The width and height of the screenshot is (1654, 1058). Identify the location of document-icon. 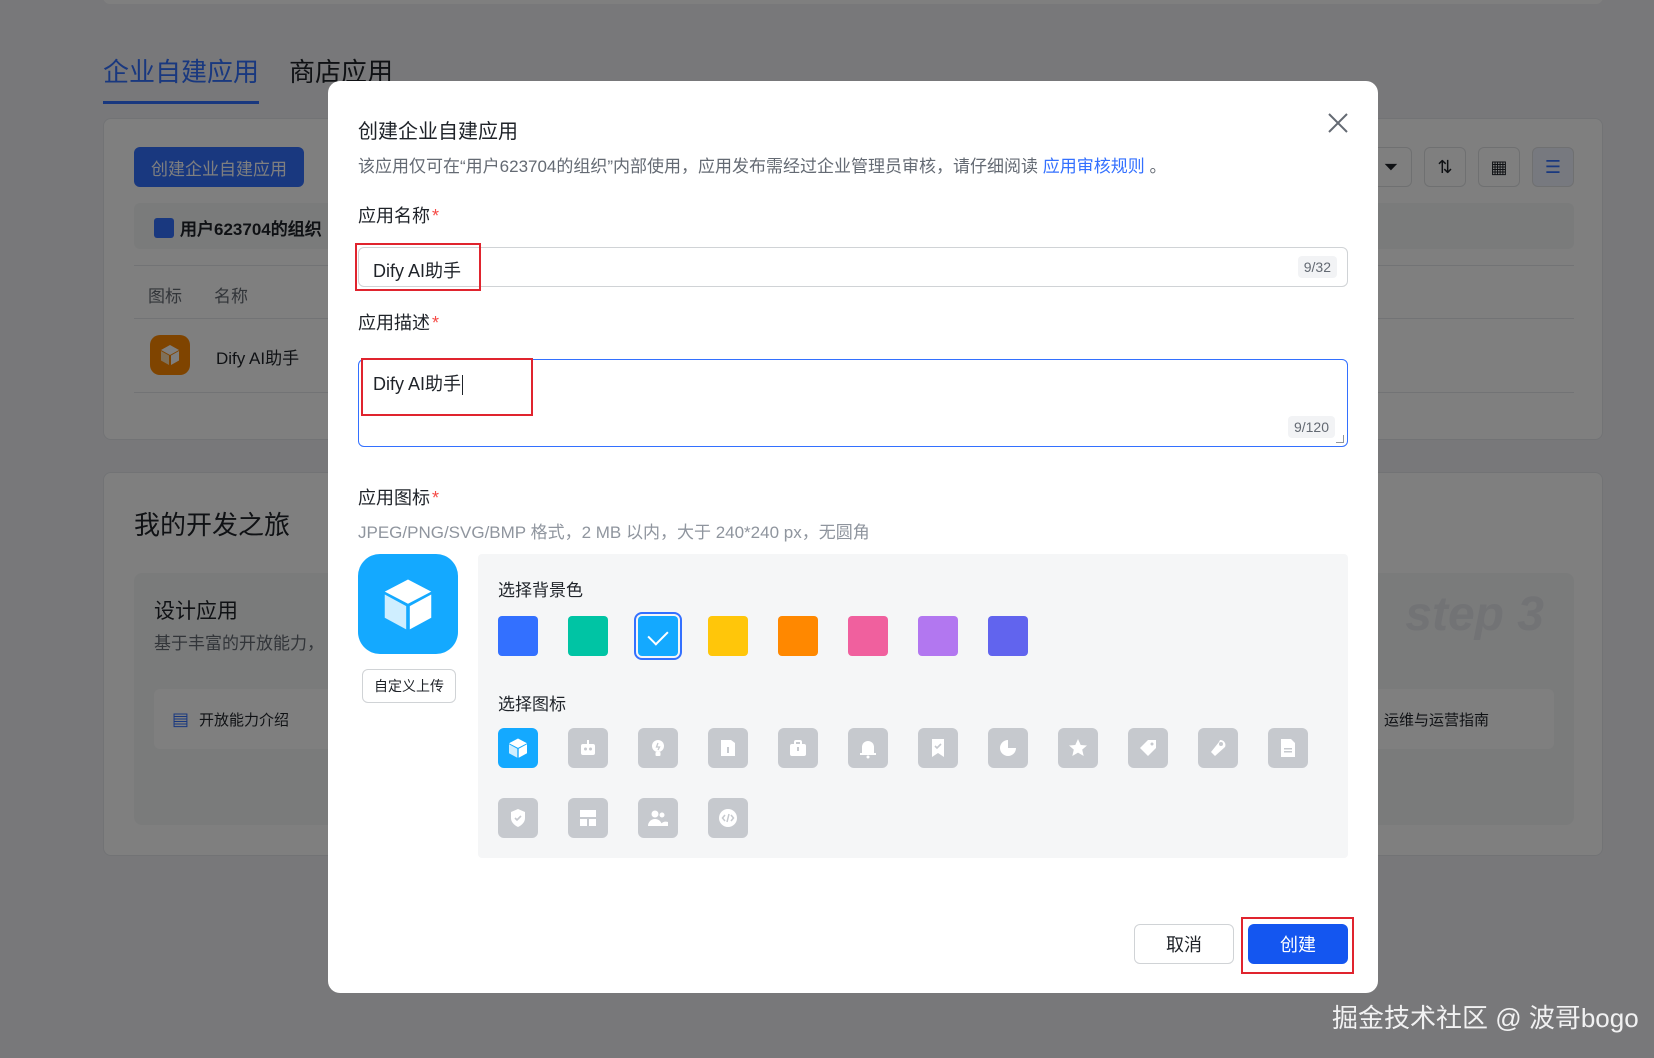
(1288, 748).